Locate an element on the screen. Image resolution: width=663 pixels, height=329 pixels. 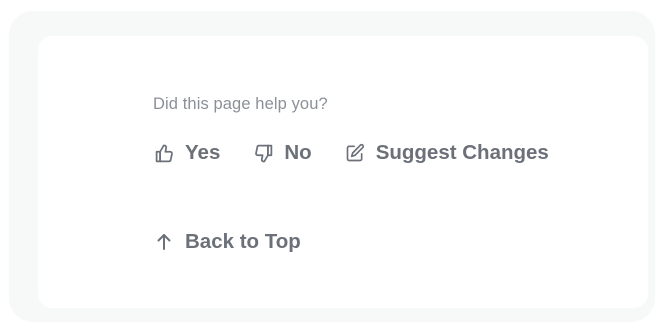
feedback-question: Did this page help you? is located at coordinates (240, 104).